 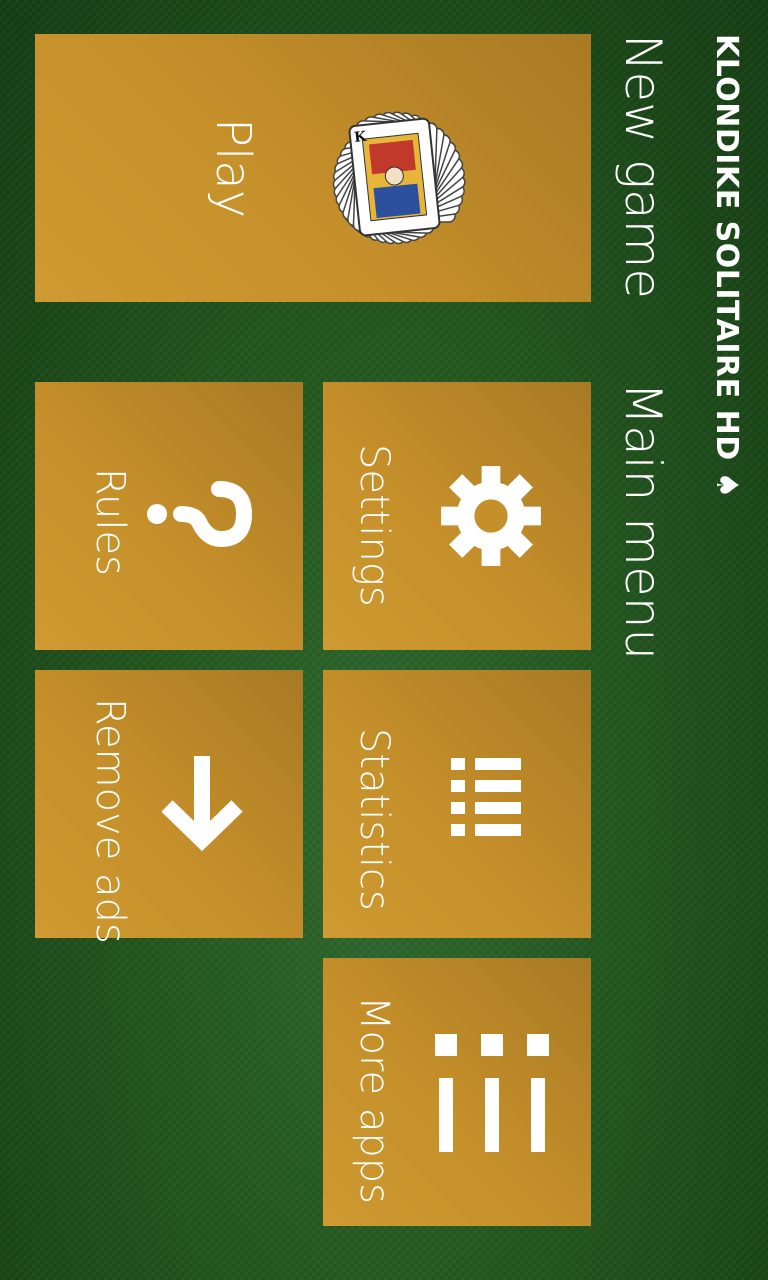 What do you see at coordinates (374, 1100) in the screenshot?
I see `more-apps-label: More apps` at bounding box center [374, 1100].